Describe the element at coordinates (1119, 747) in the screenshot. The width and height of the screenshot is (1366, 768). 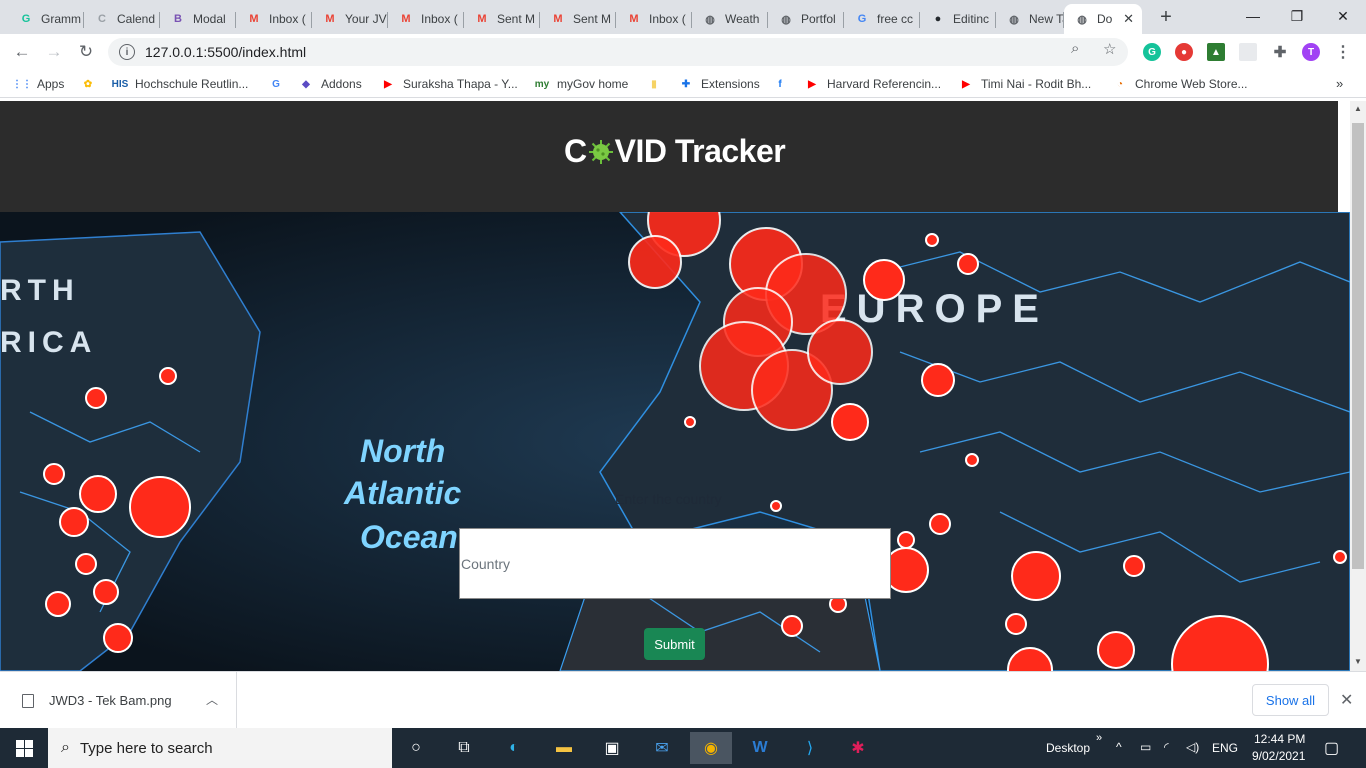
I see `tray-expand-icon: ^` at that location.